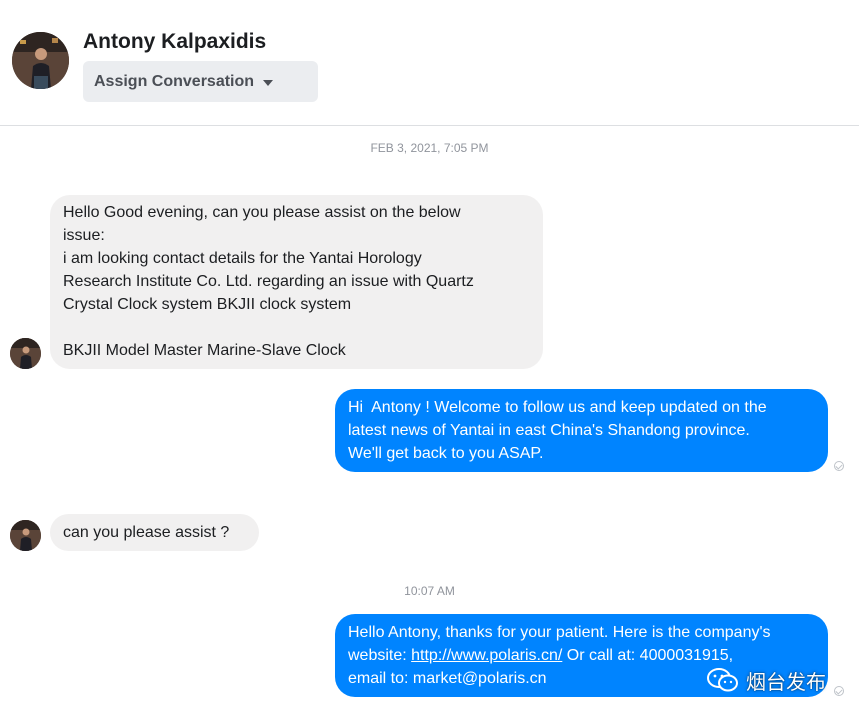 This screenshot has height=718, width=859. I want to click on watermark: 烟台发布, so click(766, 680).